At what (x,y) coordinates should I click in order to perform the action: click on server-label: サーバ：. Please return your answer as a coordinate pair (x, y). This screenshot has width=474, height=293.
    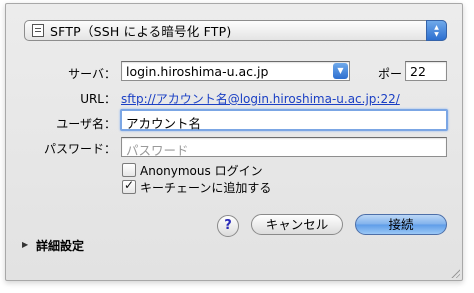
    Looking at the image, I should click on (92, 74).